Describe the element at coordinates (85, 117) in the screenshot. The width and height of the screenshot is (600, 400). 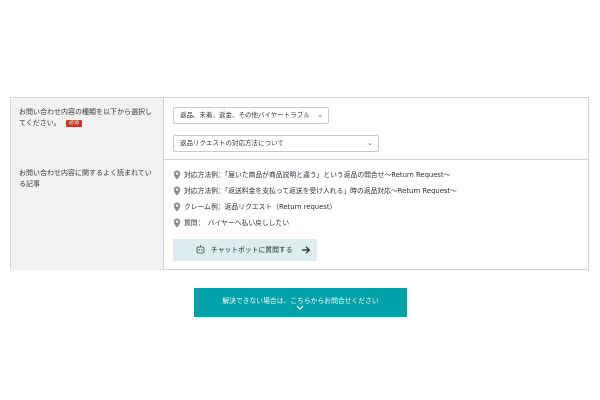
I see `category-label: お問い合わせ内容の種類を以下から選択してください。` at that location.